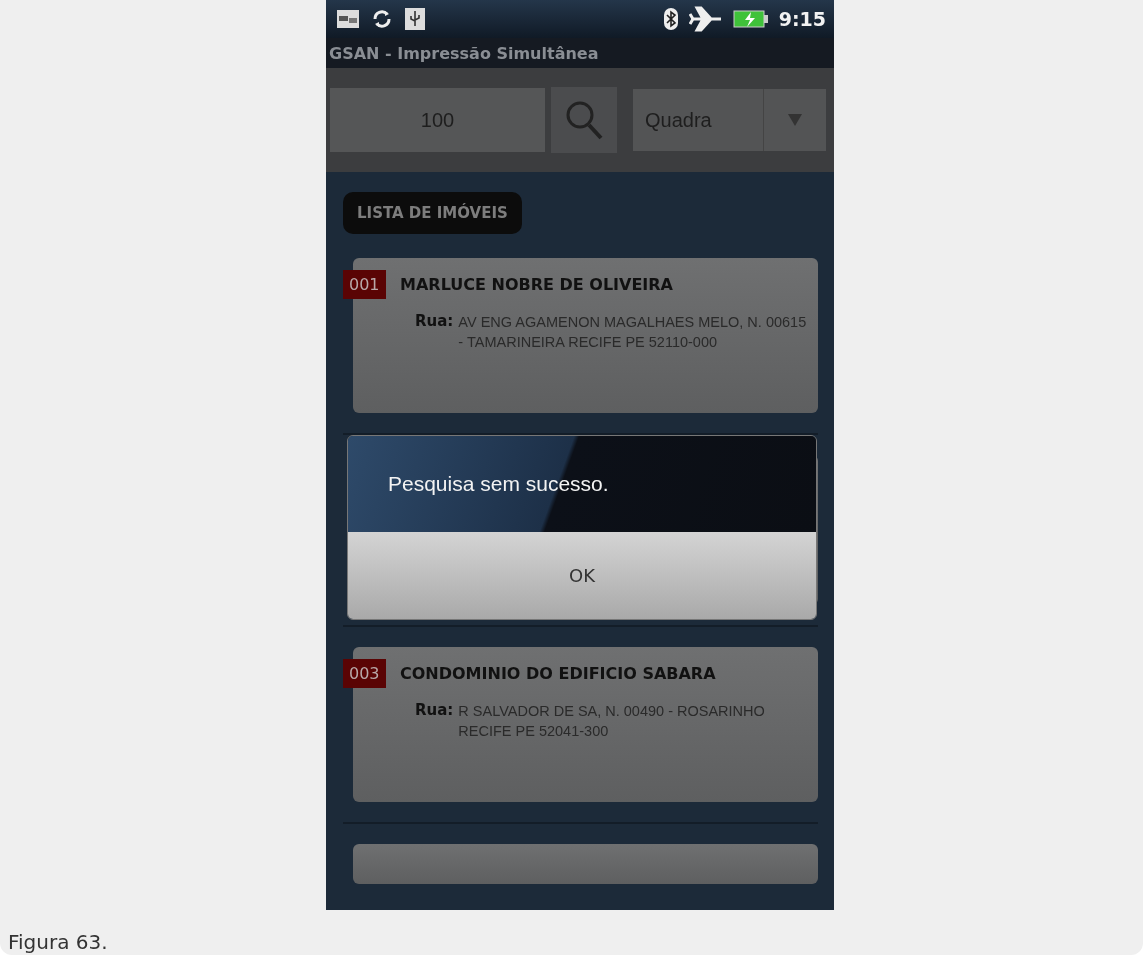  What do you see at coordinates (58, 942) in the screenshot?
I see `figure-caption: Figura 63.` at bounding box center [58, 942].